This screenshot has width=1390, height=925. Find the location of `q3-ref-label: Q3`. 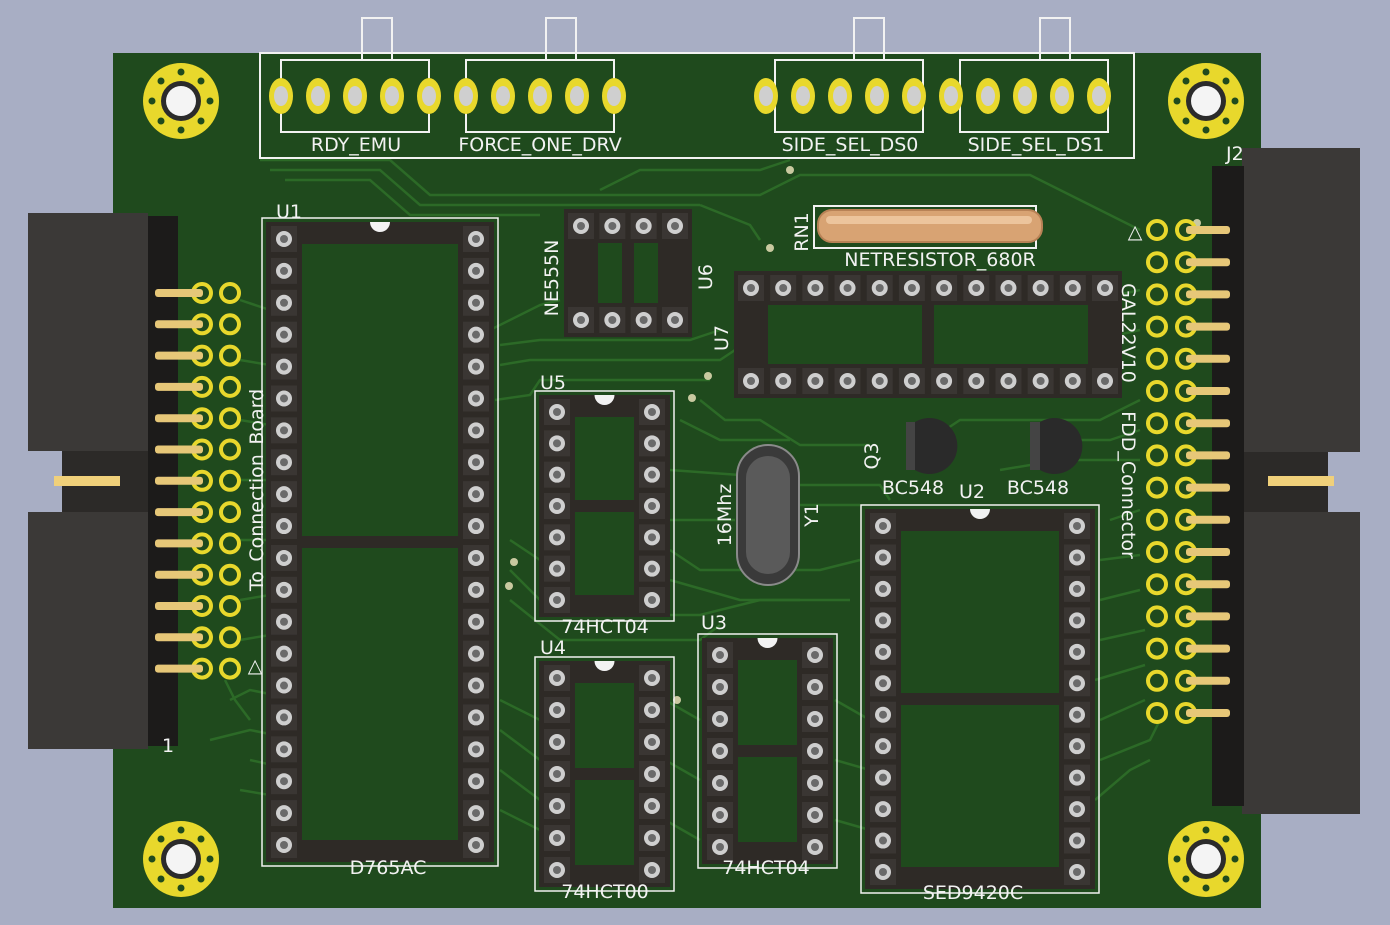

q3-ref-label: Q3 is located at coordinates (872, 455).